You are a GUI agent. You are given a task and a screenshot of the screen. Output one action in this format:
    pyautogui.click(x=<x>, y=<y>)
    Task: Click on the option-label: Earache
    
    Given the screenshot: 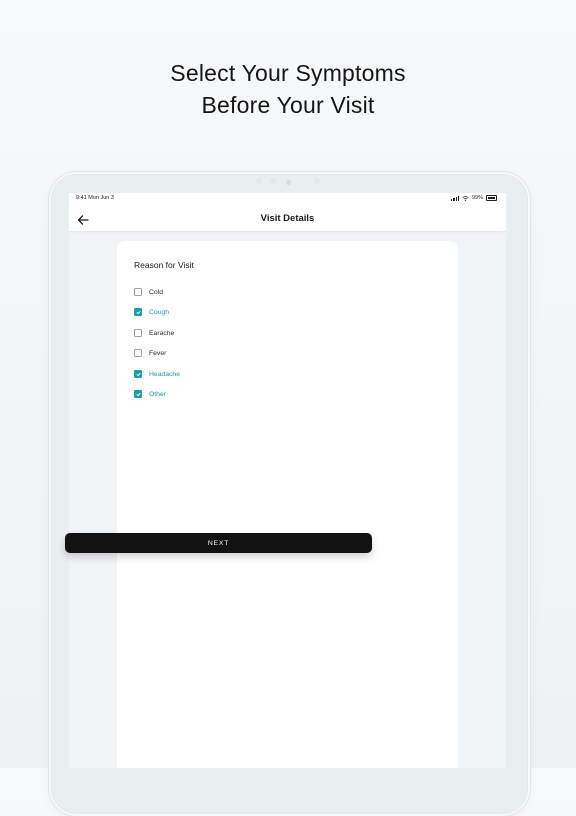 What is the action you would take?
    pyautogui.click(x=162, y=333)
    